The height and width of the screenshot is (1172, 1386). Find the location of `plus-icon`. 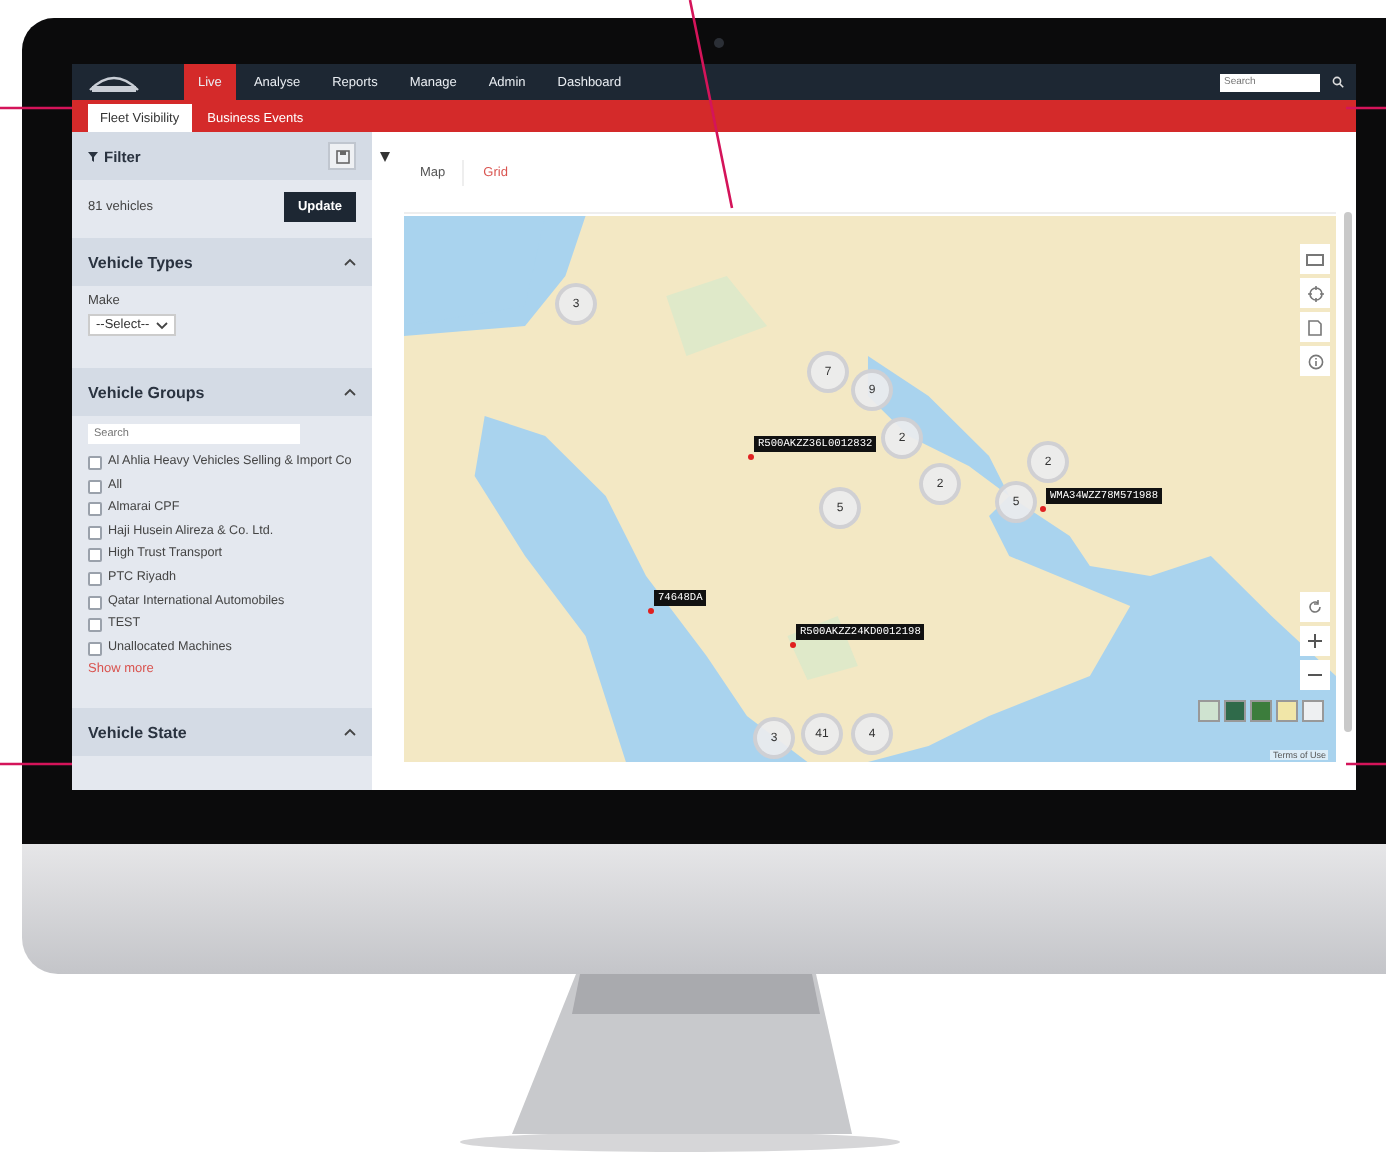

plus-icon is located at coordinates (1315, 641).